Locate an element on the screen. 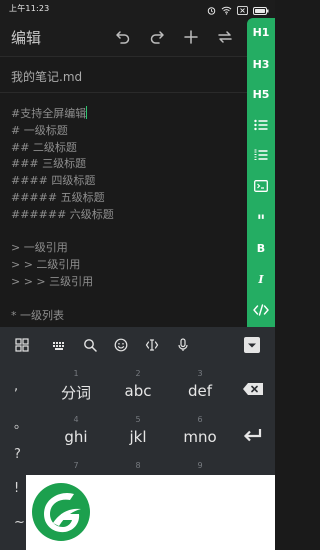 The image size is (320, 550). heading-1-label: H1 is located at coordinates (261, 32).